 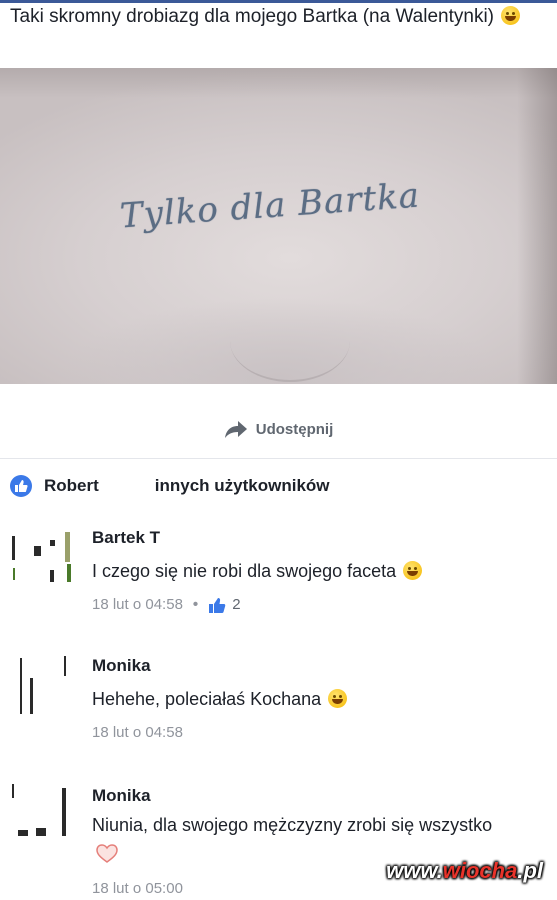 I want to click on comment-author-name: Bartek T, so click(x=126, y=537).